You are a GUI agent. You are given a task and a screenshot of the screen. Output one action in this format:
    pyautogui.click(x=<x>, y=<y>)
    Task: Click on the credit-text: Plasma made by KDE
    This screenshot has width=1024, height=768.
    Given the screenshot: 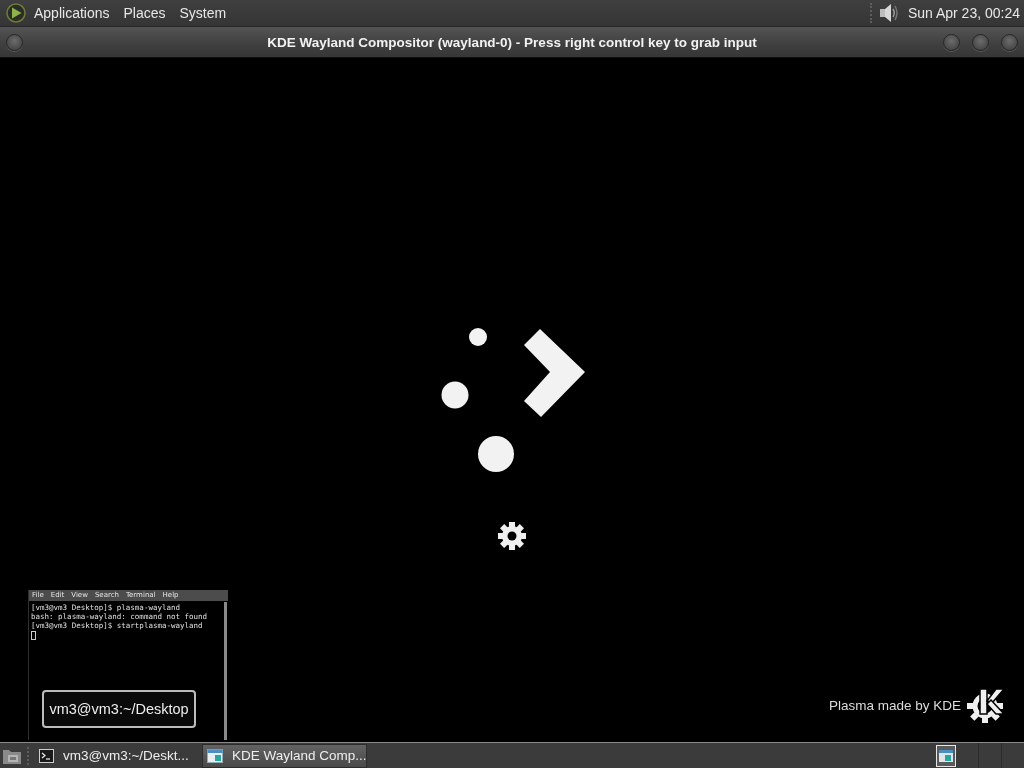 What is the action you would take?
    pyautogui.click(x=894, y=705)
    